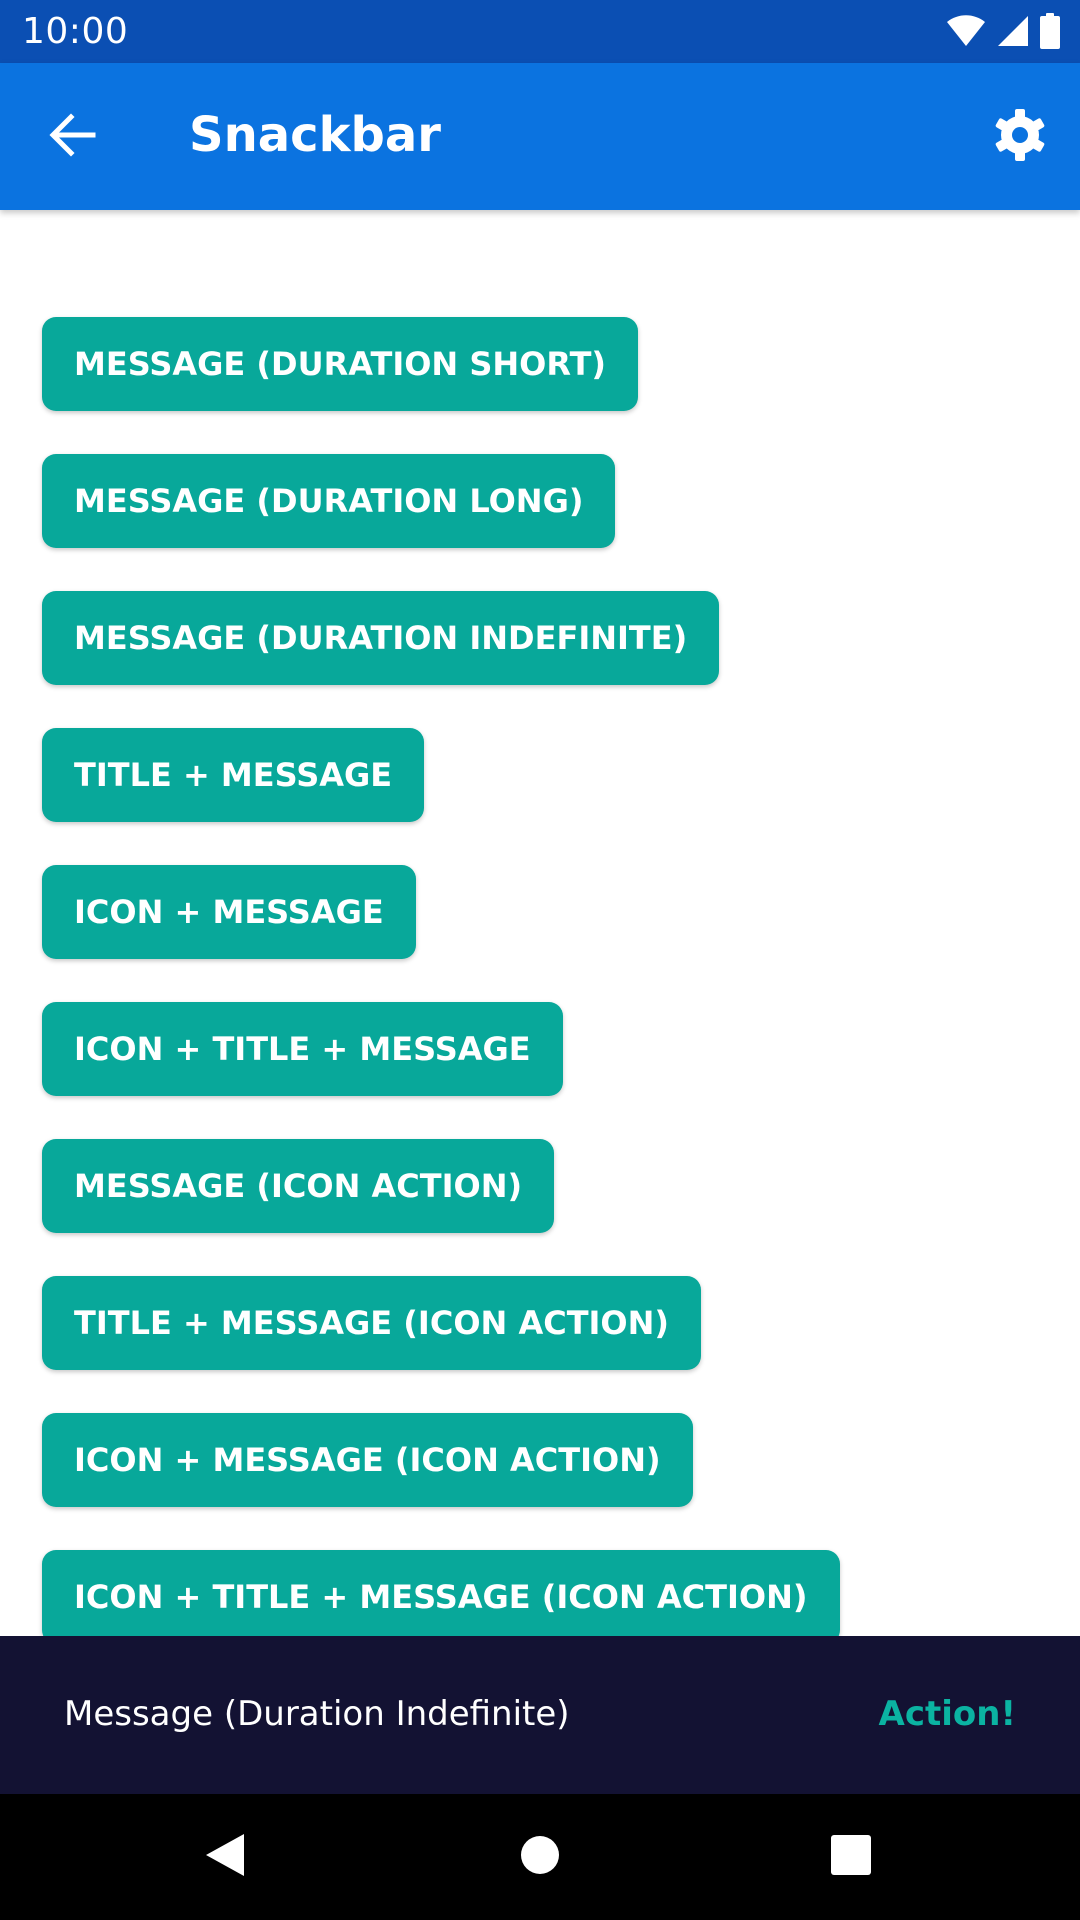 The image size is (1080, 1920). I want to click on nav-back-button, so click(225, 1857).